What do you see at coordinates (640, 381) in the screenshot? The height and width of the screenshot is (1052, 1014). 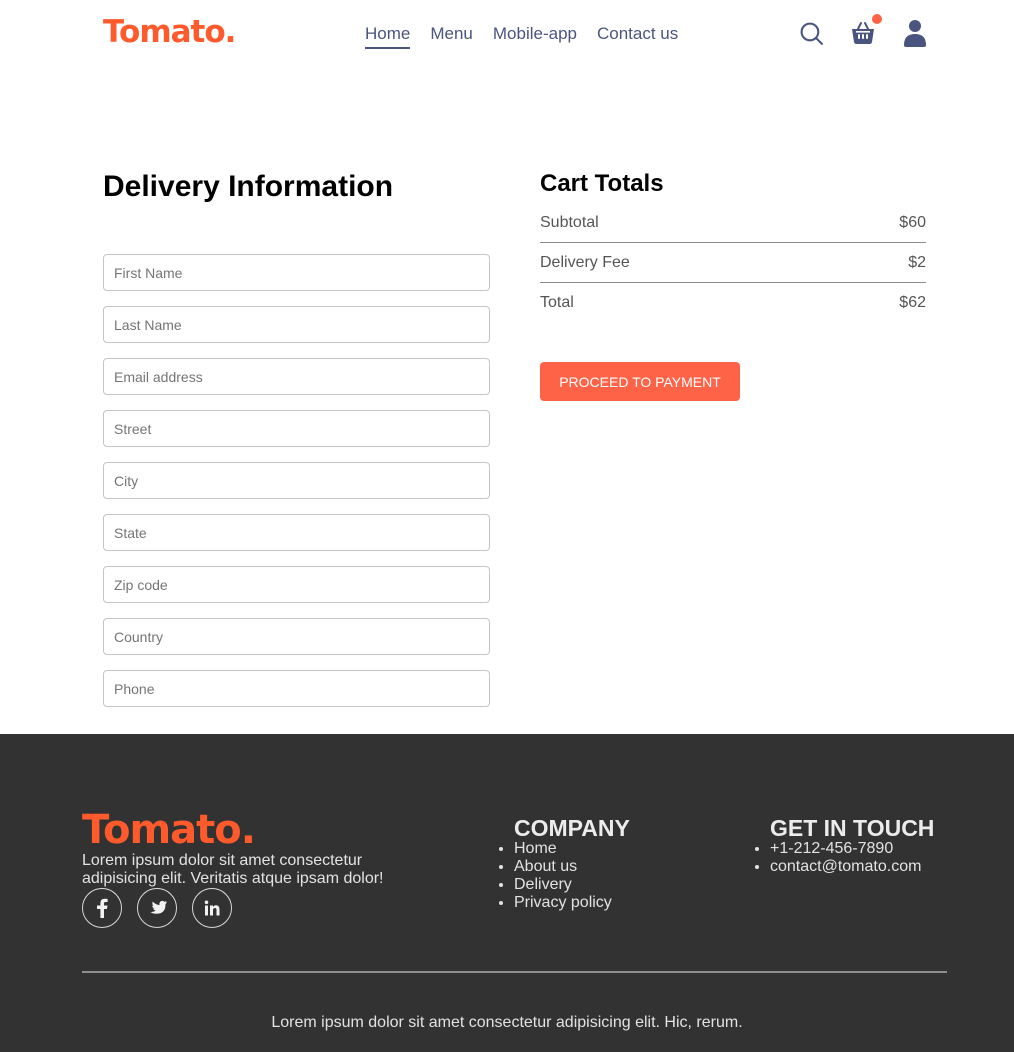 I see `proceed-to-payment-button: PROCEED TO PAYMENT` at bounding box center [640, 381].